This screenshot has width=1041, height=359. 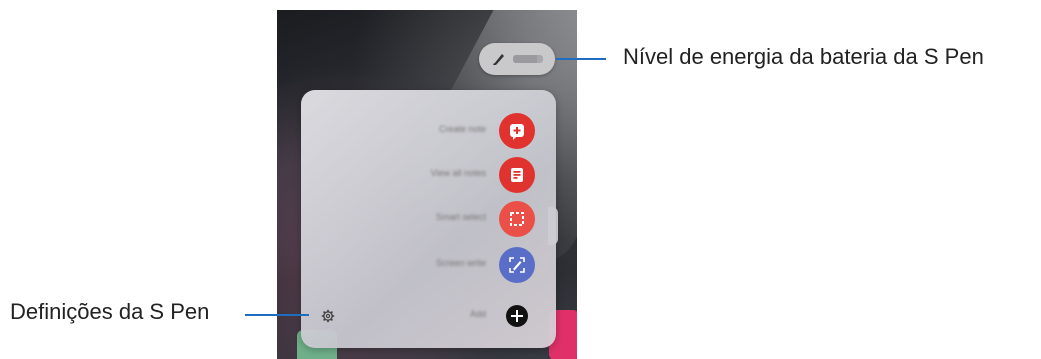 What do you see at coordinates (517, 219) in the screenshot?
I see `smart-select-icon` at bounding box center [517, 219].